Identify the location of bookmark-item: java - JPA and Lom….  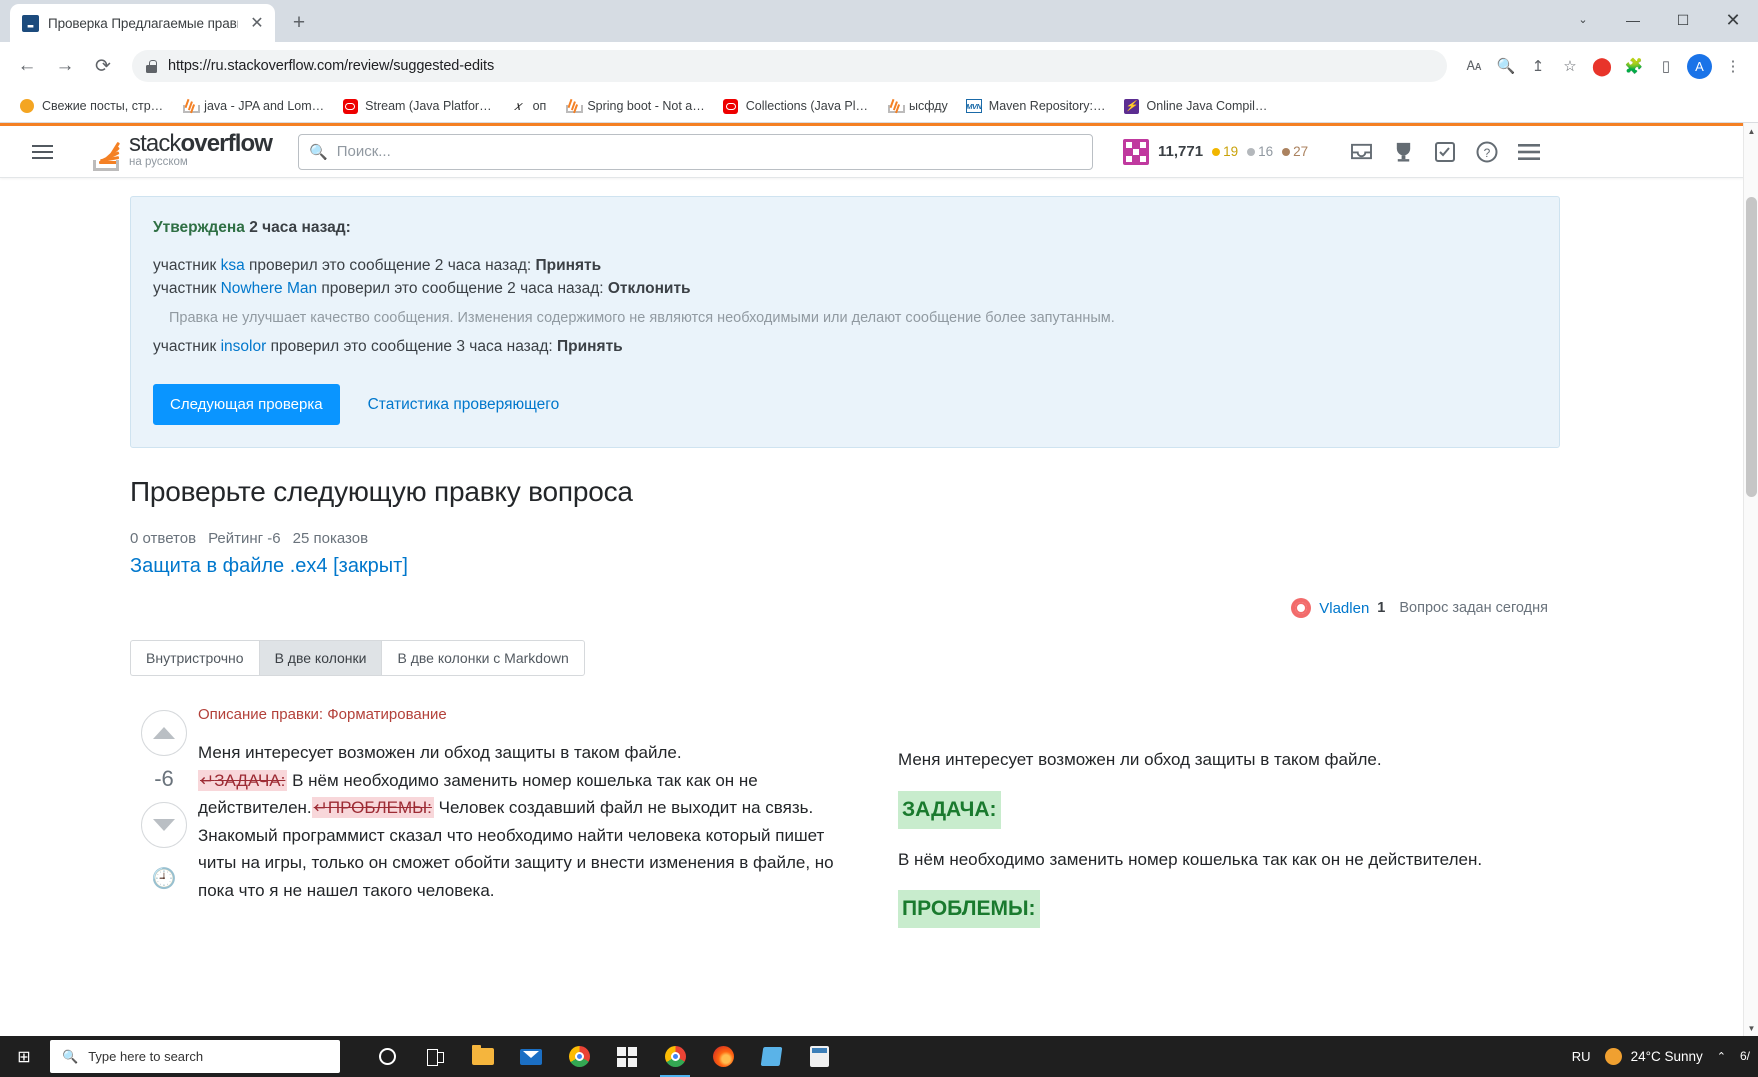
(252, 106).